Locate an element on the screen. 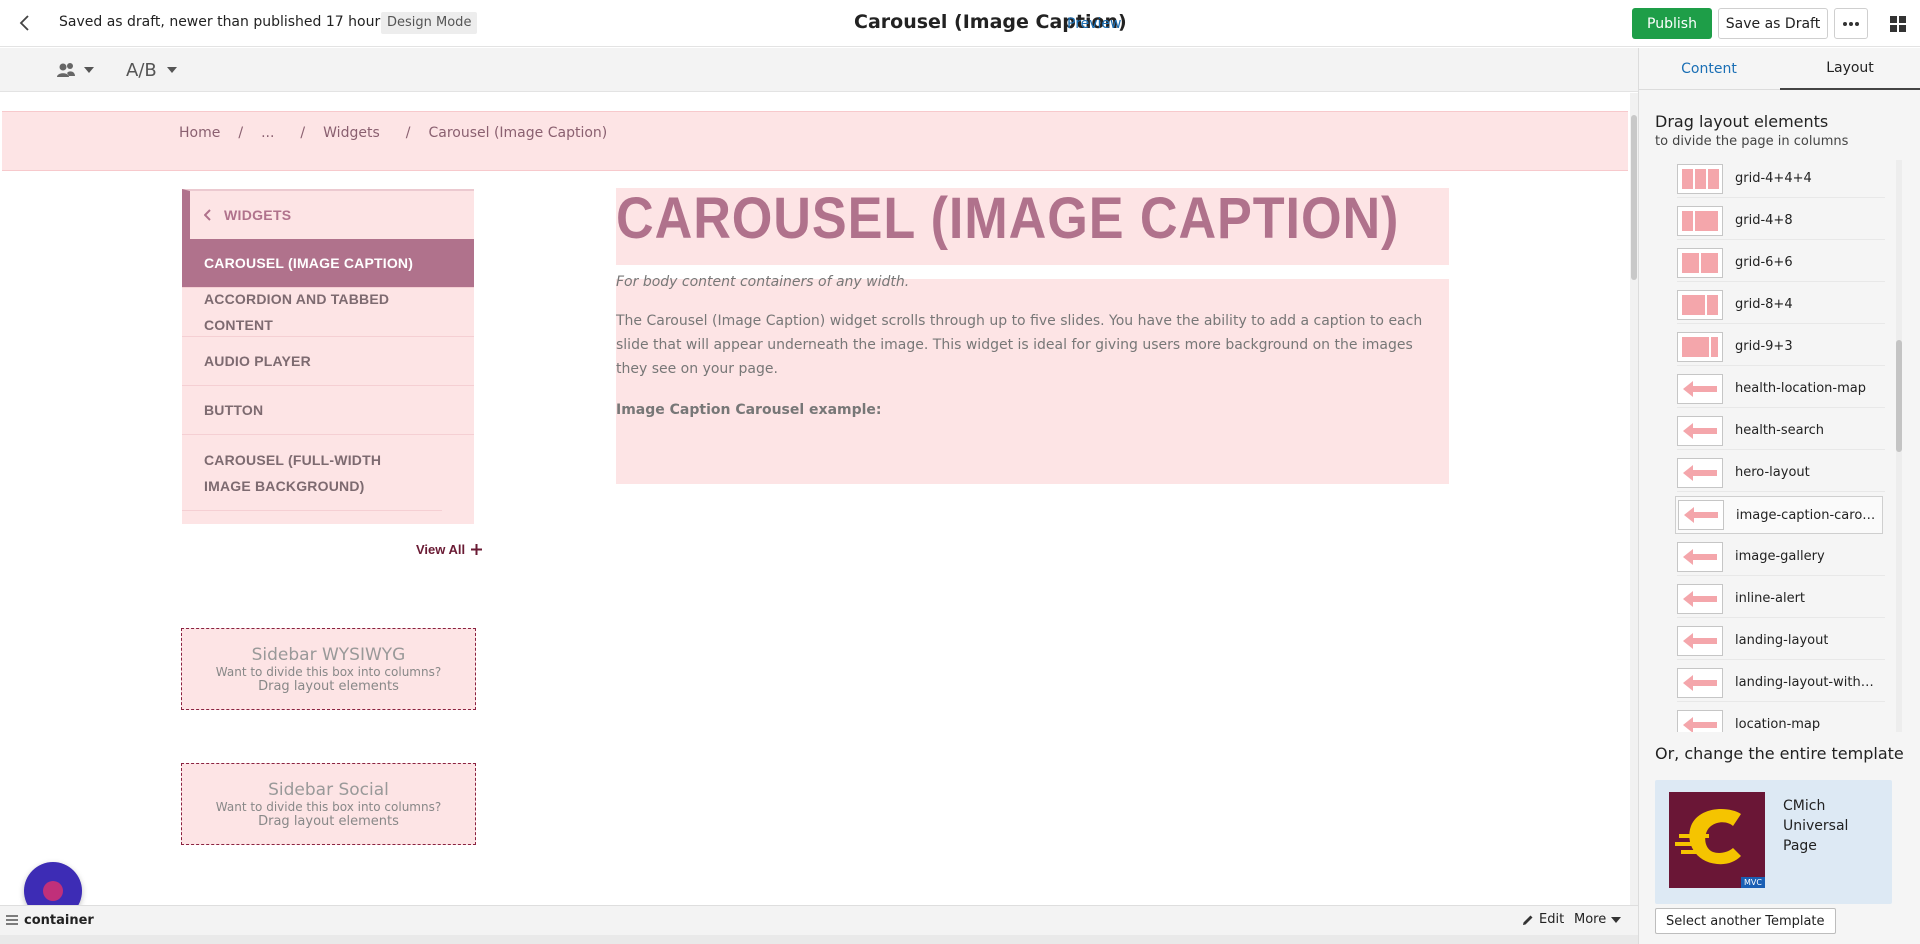 This screenshot has width=1920, height=944. back-arrow-icon is located at coordinates (25, 23).